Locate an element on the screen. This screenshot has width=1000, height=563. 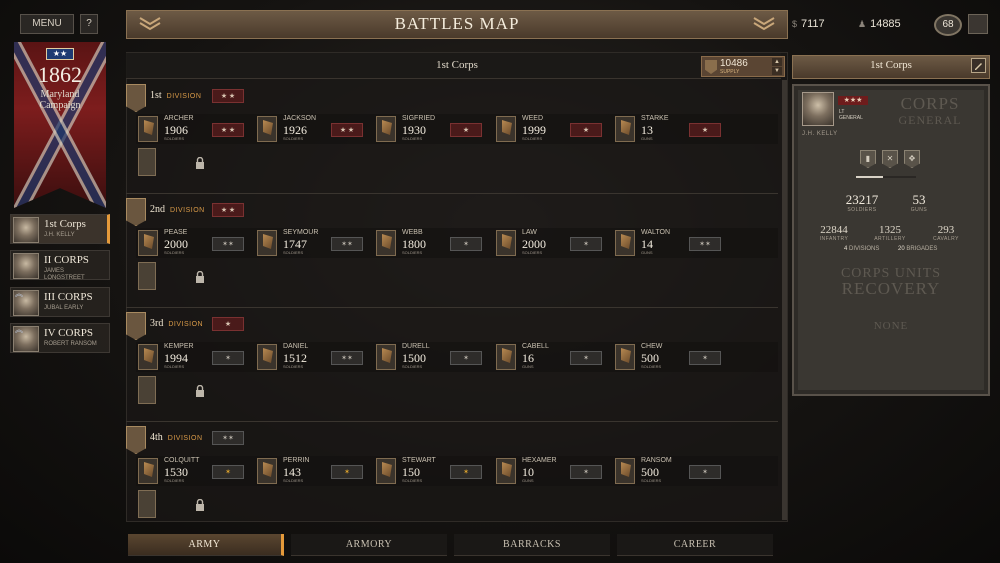
brigade-card: SIGFRIED 1930 SOLDIERS ★ is located at coordinates (434, 128).